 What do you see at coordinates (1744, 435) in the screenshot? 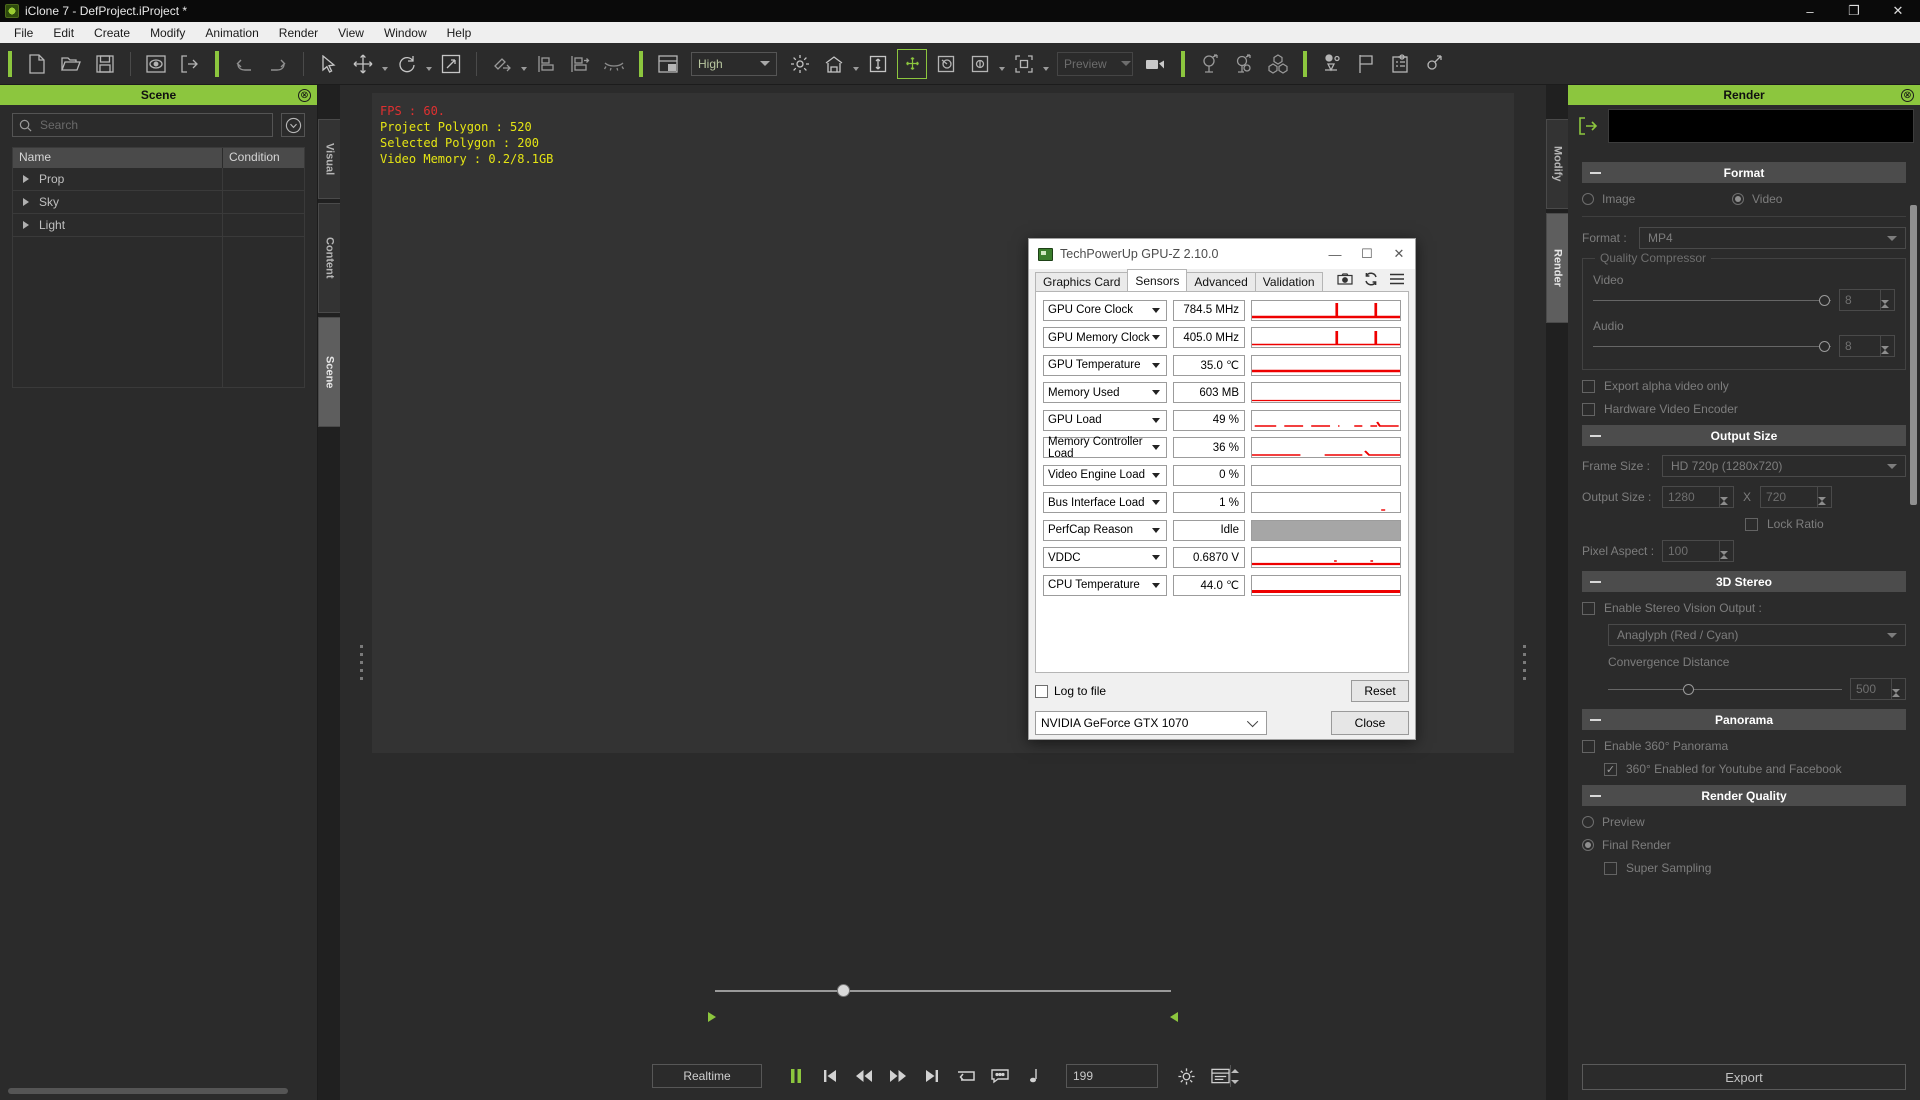
I see `section-header-output-size: Output Size` at bounding box center [1744, 435].